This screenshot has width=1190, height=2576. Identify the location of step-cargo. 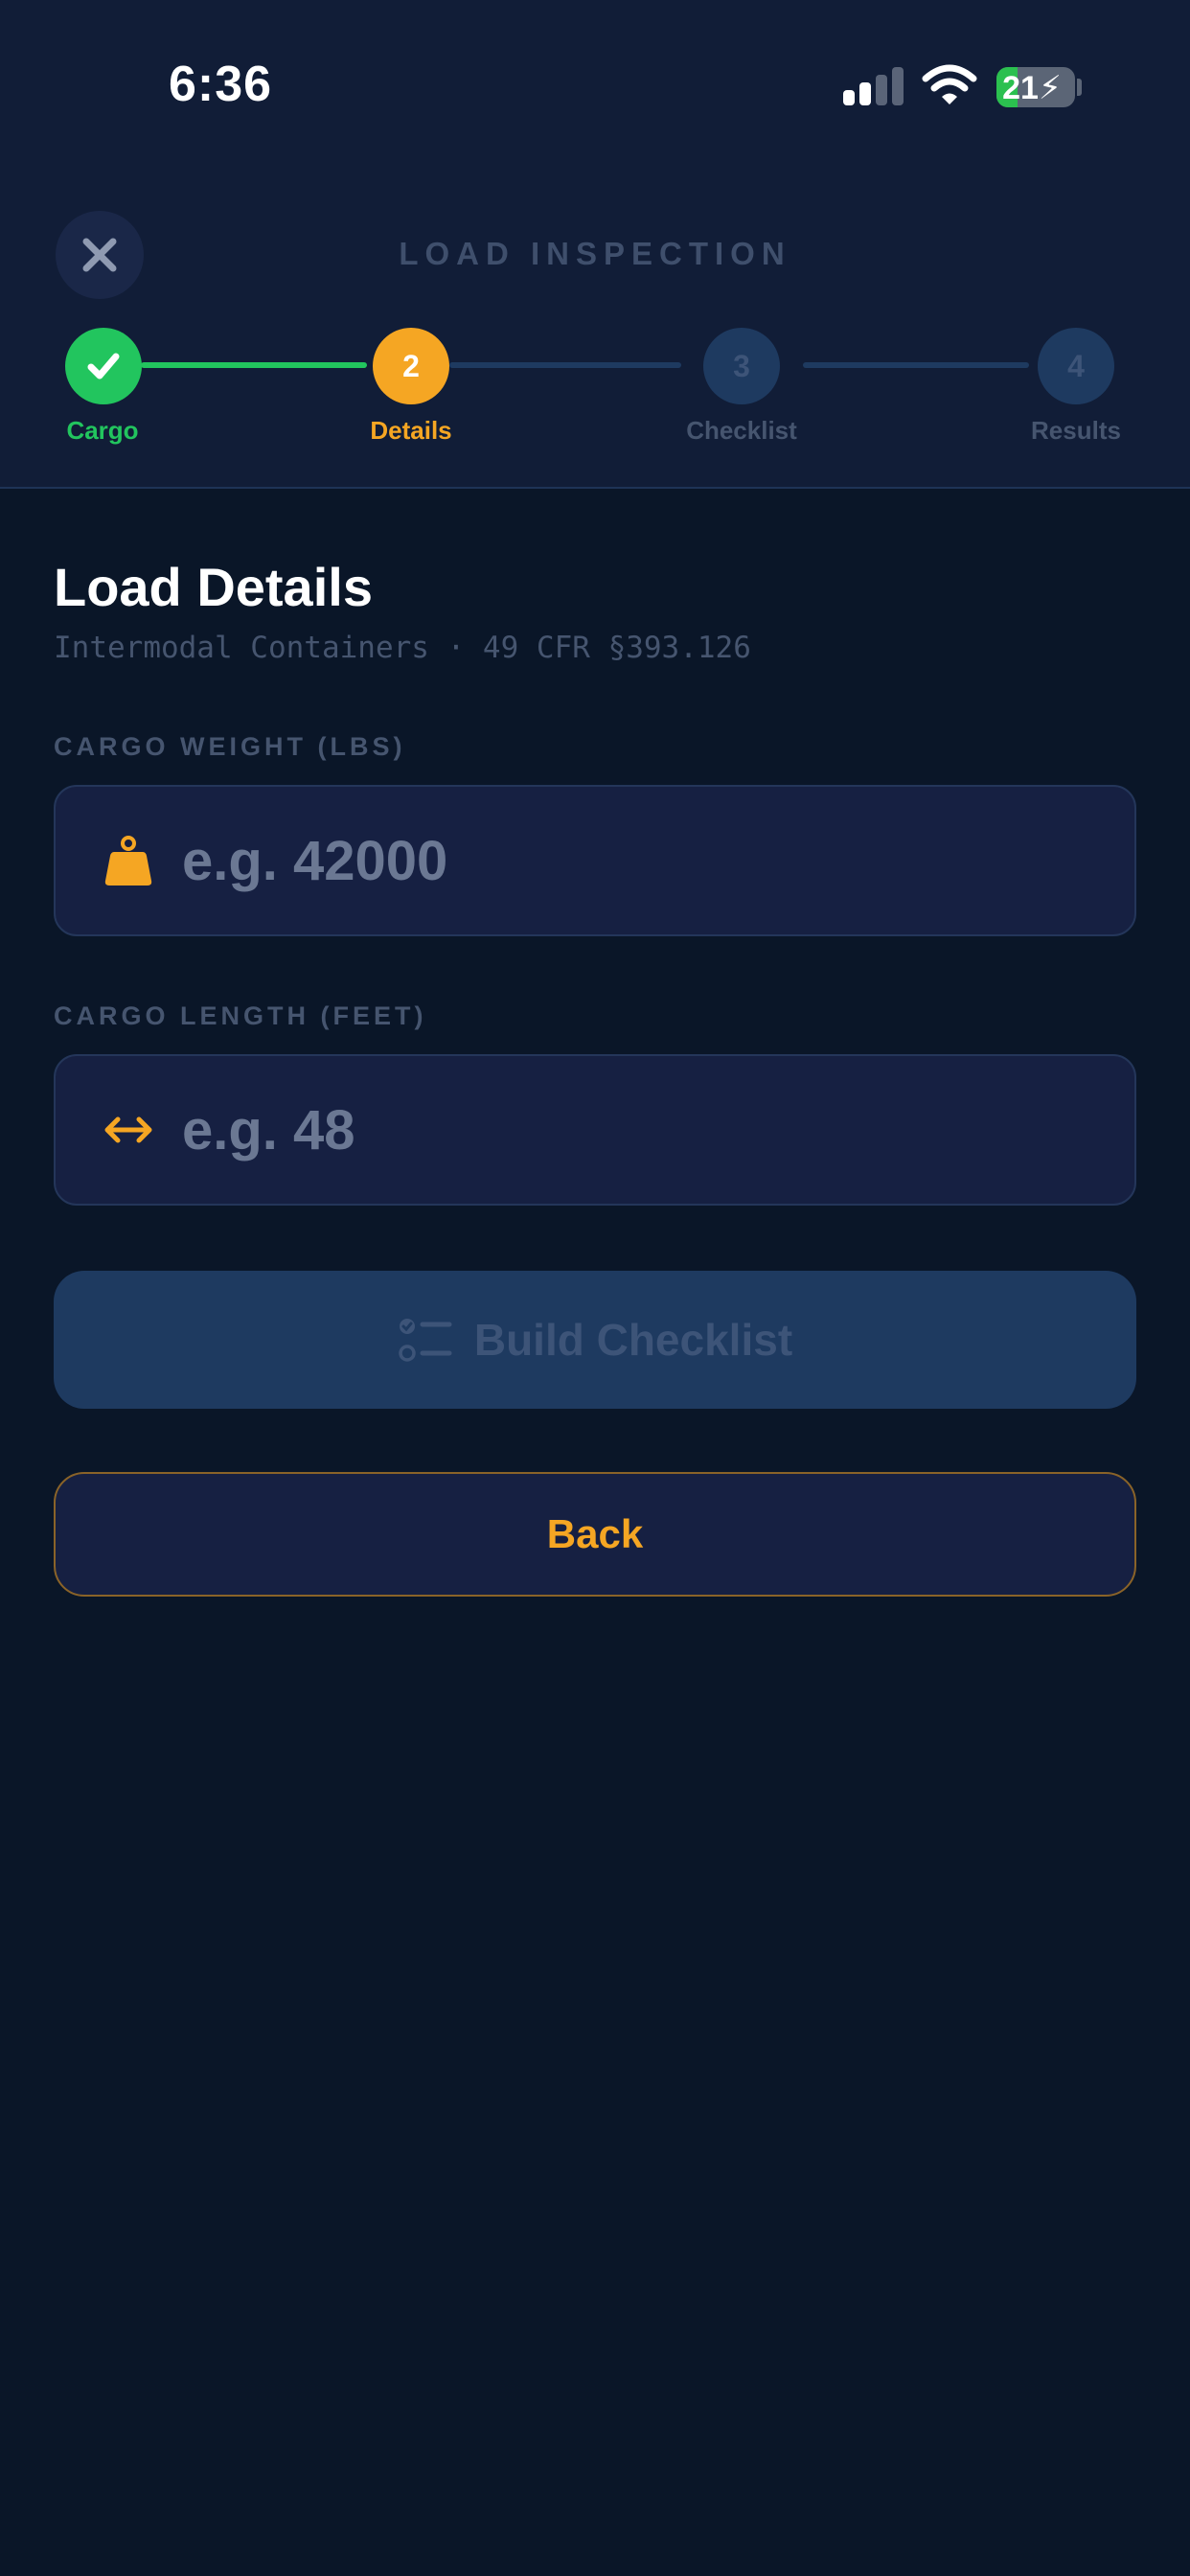
(103, 366).